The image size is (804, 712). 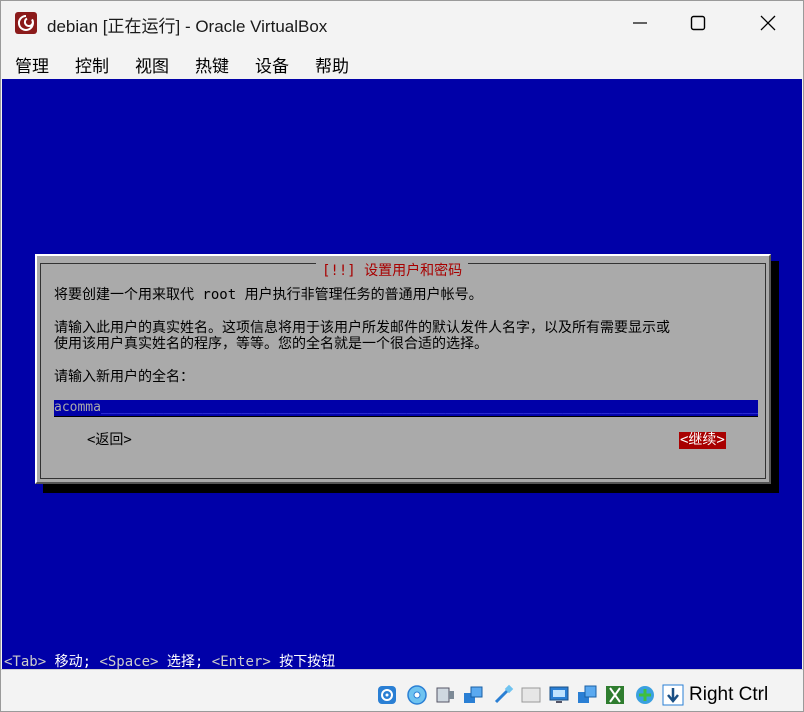 I want to click on menu-help: 帮助, so click(x=332, y=64).